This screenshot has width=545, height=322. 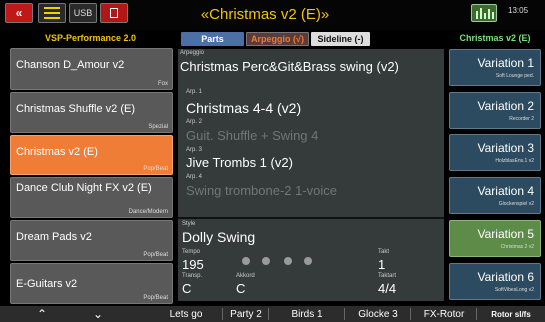 I want to click on variation-4-button: Variation 4 Glockenspiel v2, so click(x=495, y=195).